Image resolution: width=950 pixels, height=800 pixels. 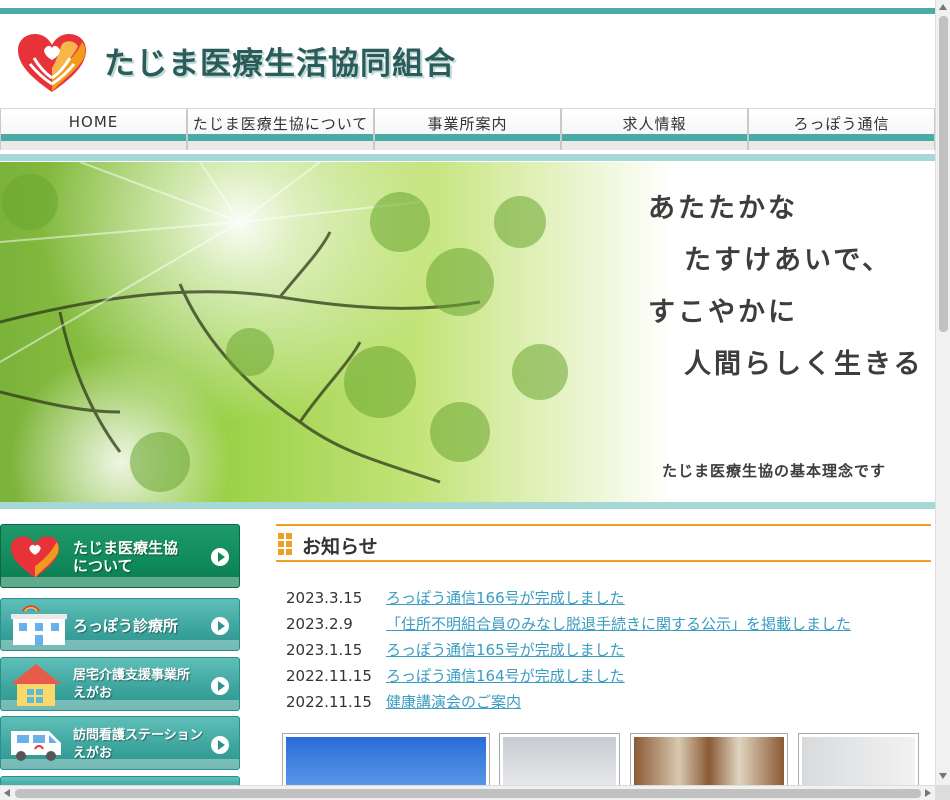 I want to click on side-about-button: たじま医療生協 について, so click(x=120, y=556).